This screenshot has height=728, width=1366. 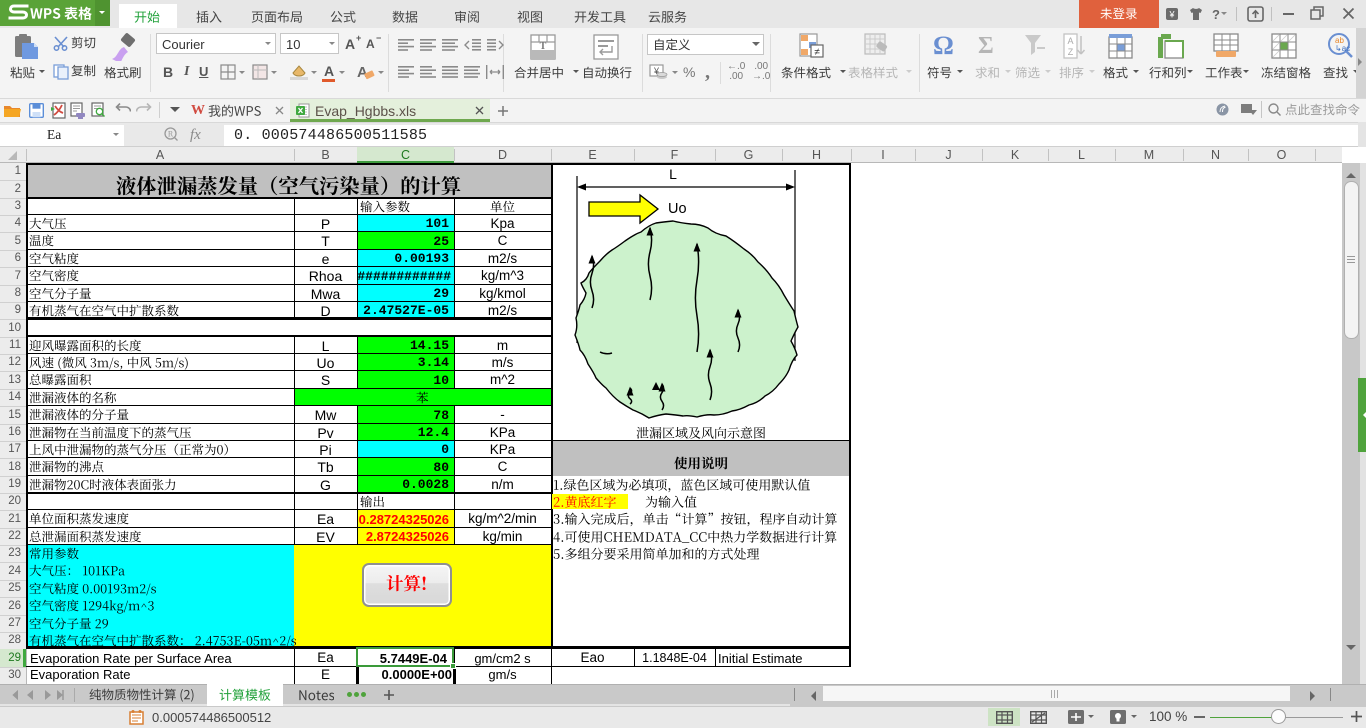 What do you see at coordinates (1070, 41) in the screenshot?
I see `svg-text: A` at bounding box center [1070, 41].